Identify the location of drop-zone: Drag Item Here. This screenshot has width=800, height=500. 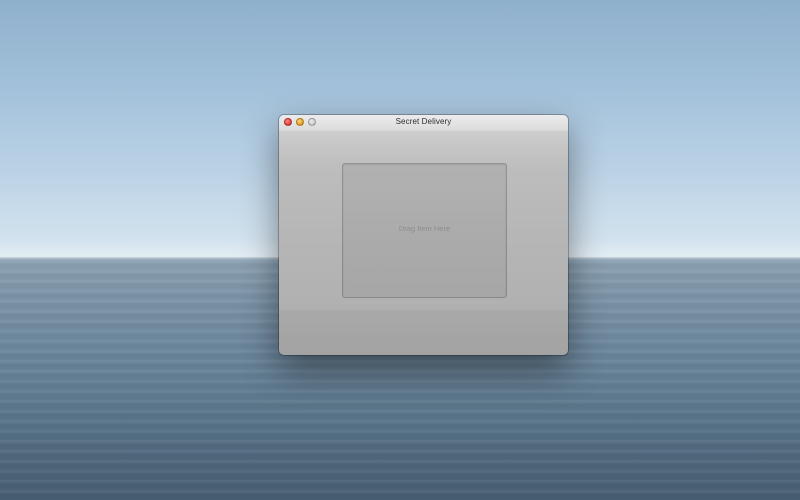
(424, 230).